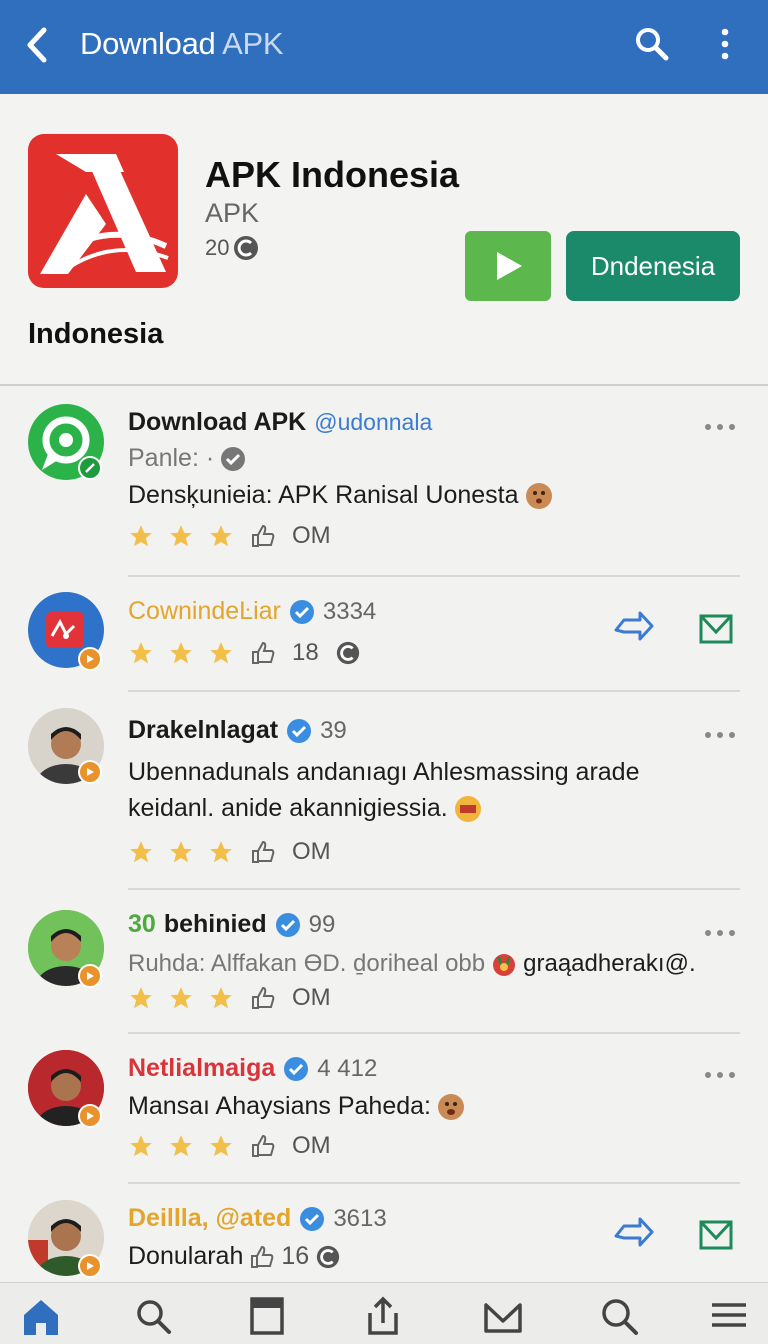 The image size is (768, 1344). Describe the element at coordinates (186, 1256) in the screenshot. I see `post-text-content: Donularah` at that location.